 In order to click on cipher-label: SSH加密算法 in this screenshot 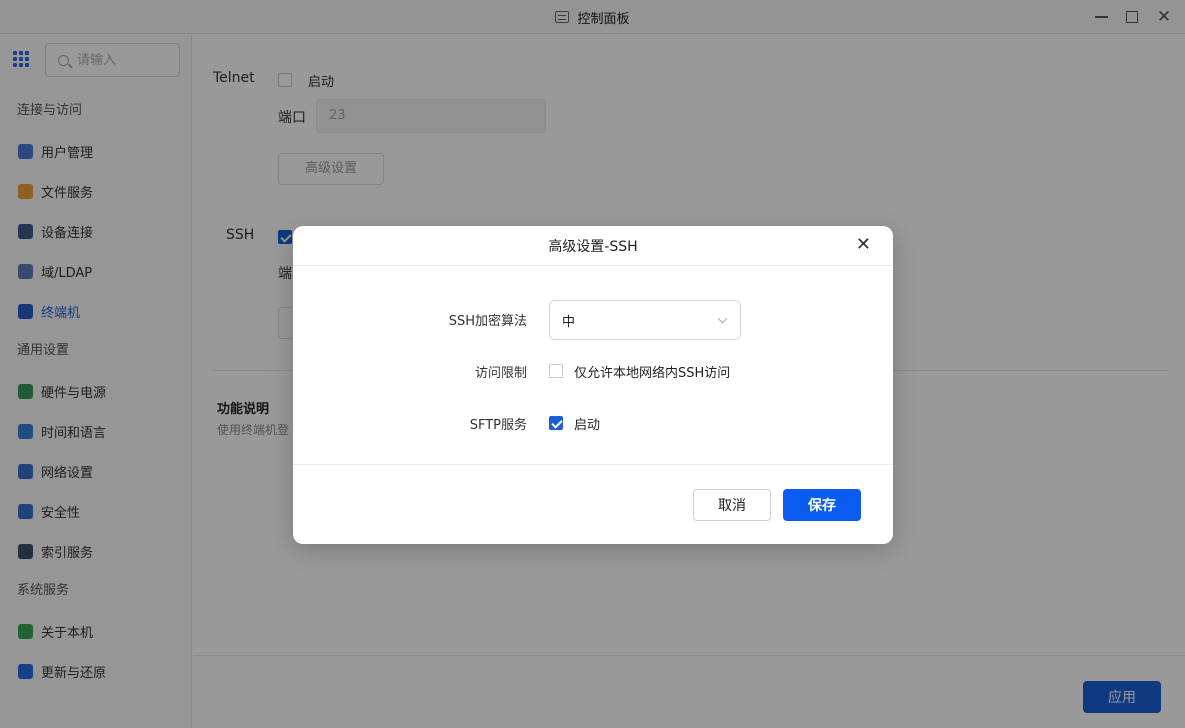, I will do `click(487, 321)`.